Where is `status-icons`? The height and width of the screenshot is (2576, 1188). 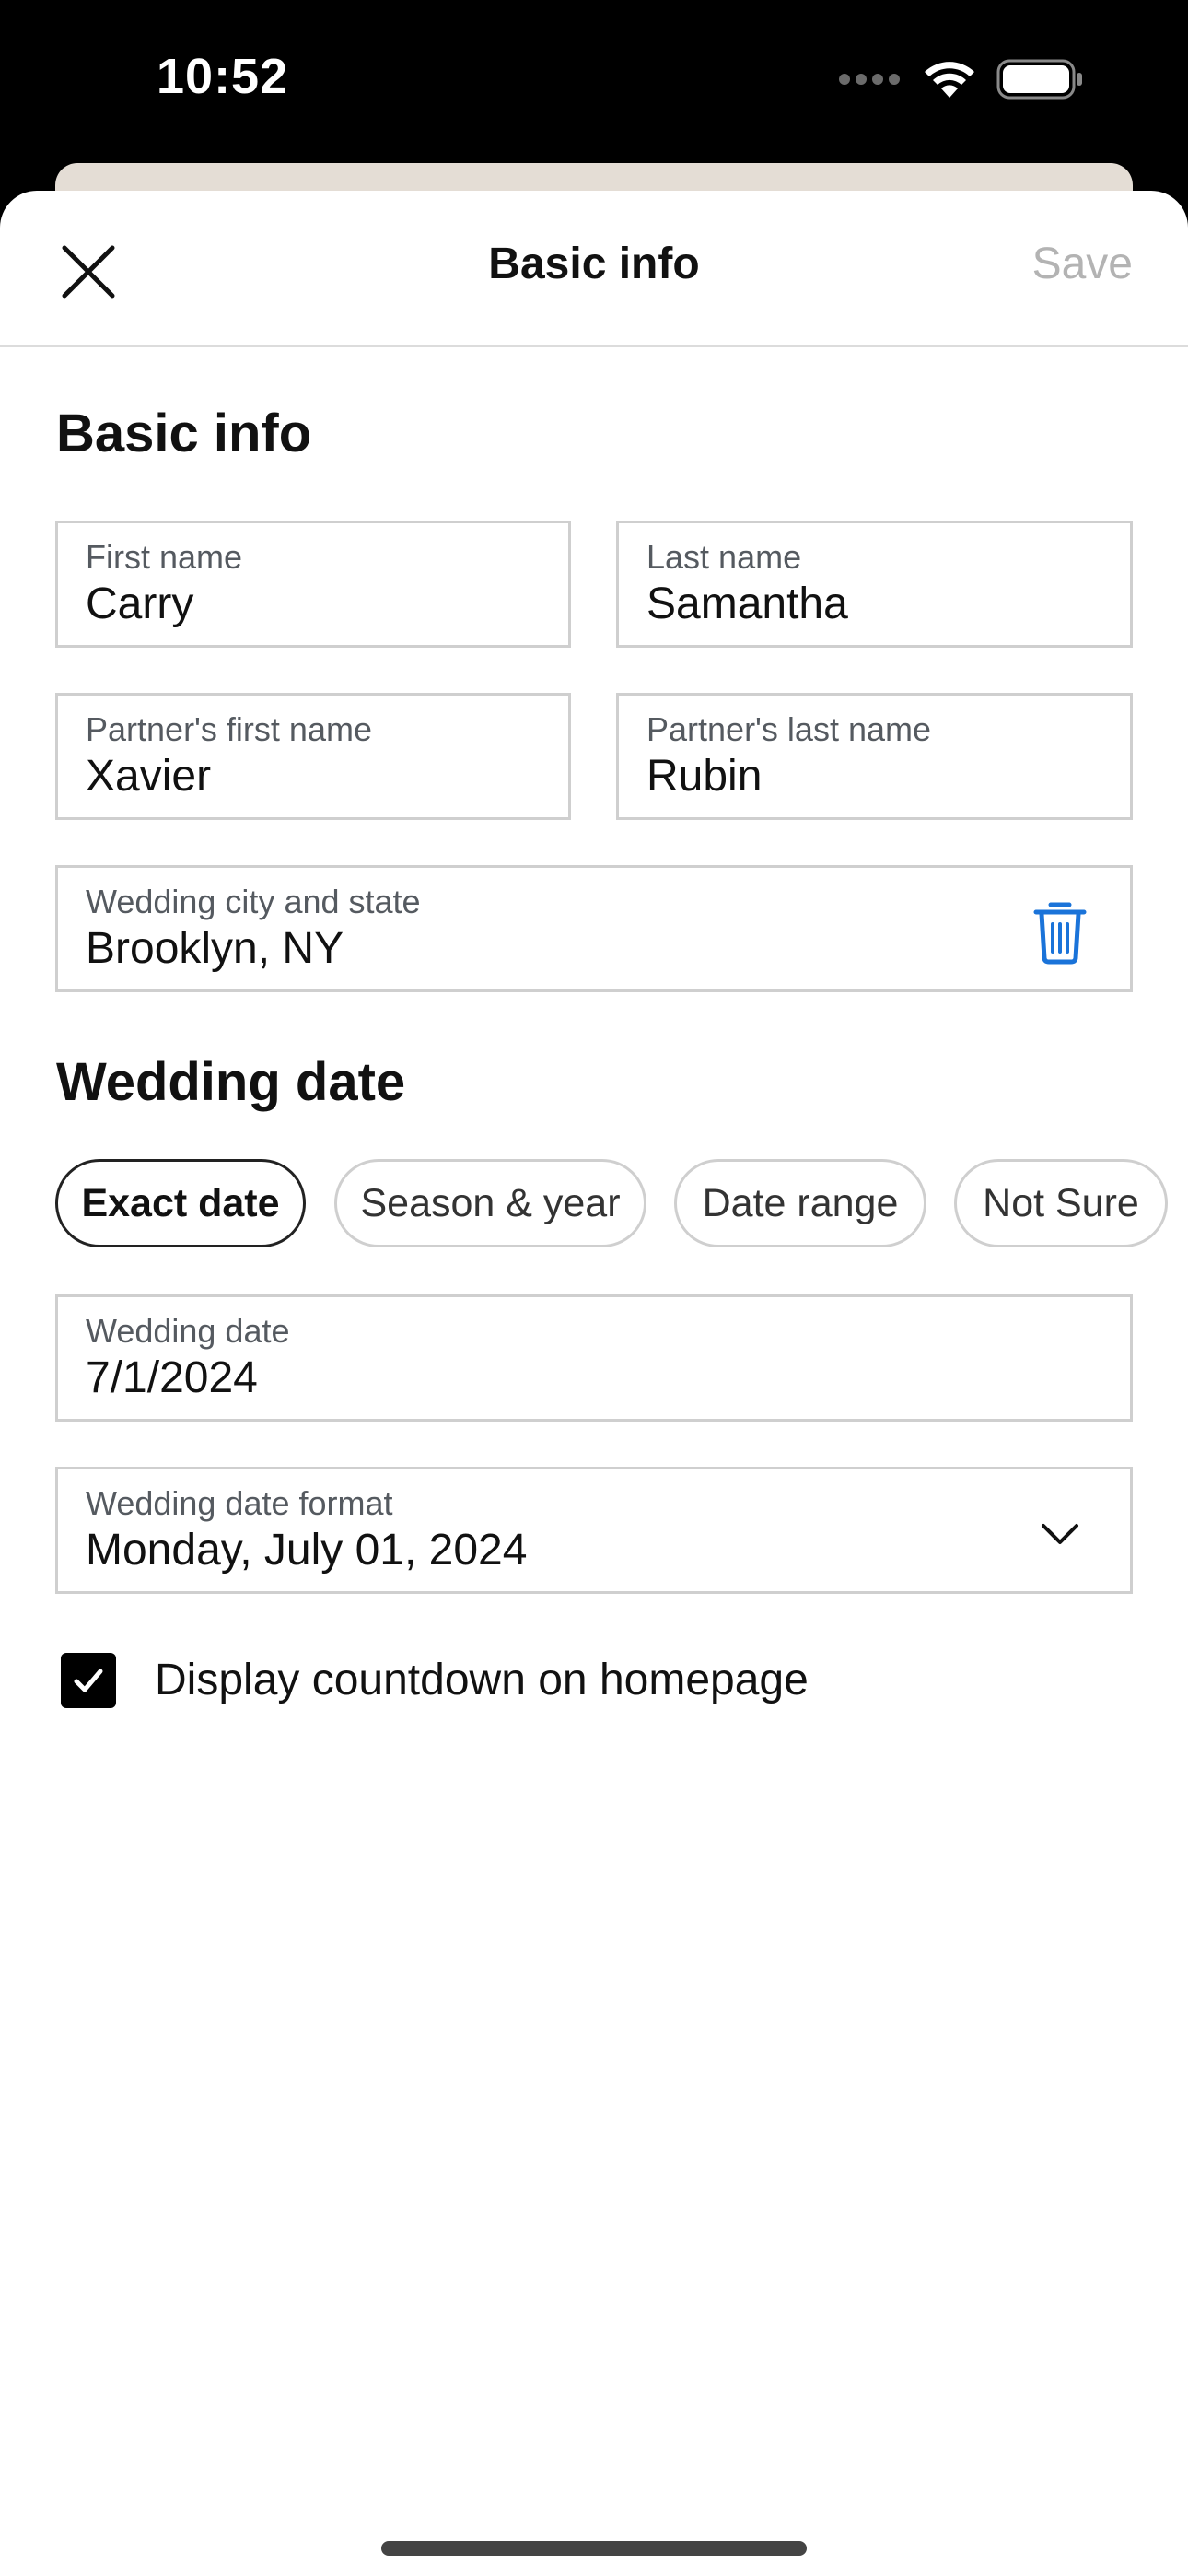
status-icons is located at coordinates (961, 79).